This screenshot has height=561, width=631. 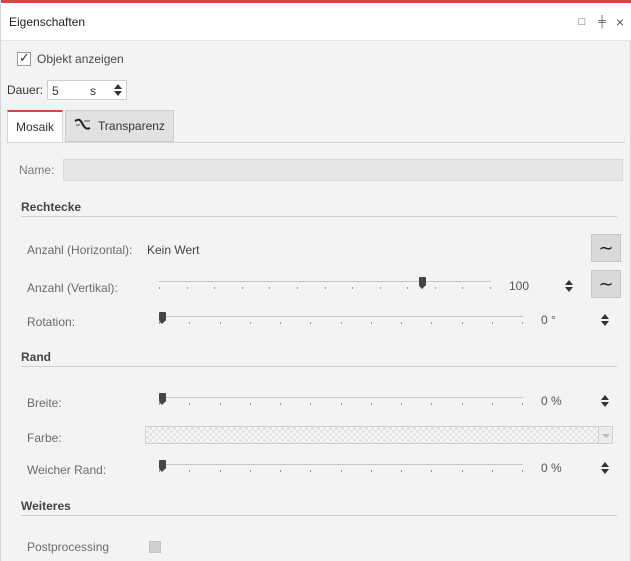 What do you see at coordinates (155, 547) in the screenshot?
I see `postprocessing-checkbox` at bounding box center [155, 547].